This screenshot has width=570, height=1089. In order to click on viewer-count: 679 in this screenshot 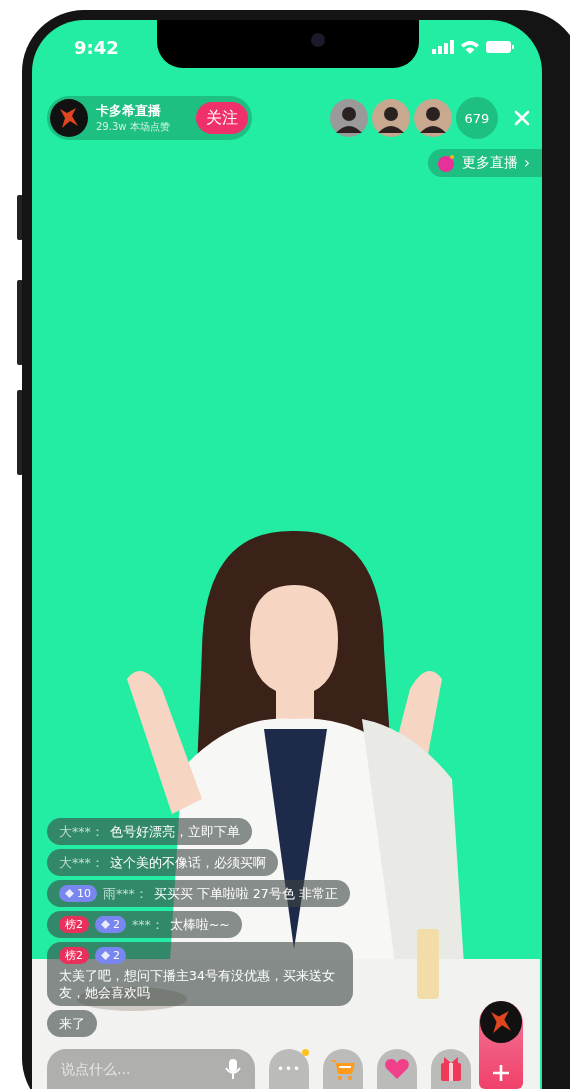, I will do `click(477, 118)`.